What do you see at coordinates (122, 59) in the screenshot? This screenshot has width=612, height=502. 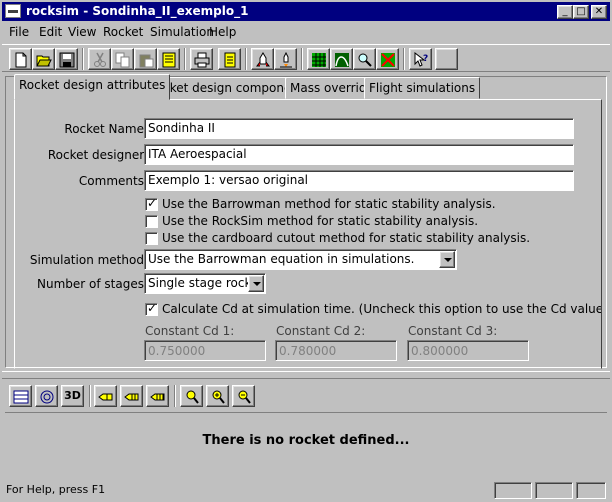 I see `copy-icon` at bounding box center [122, 59].